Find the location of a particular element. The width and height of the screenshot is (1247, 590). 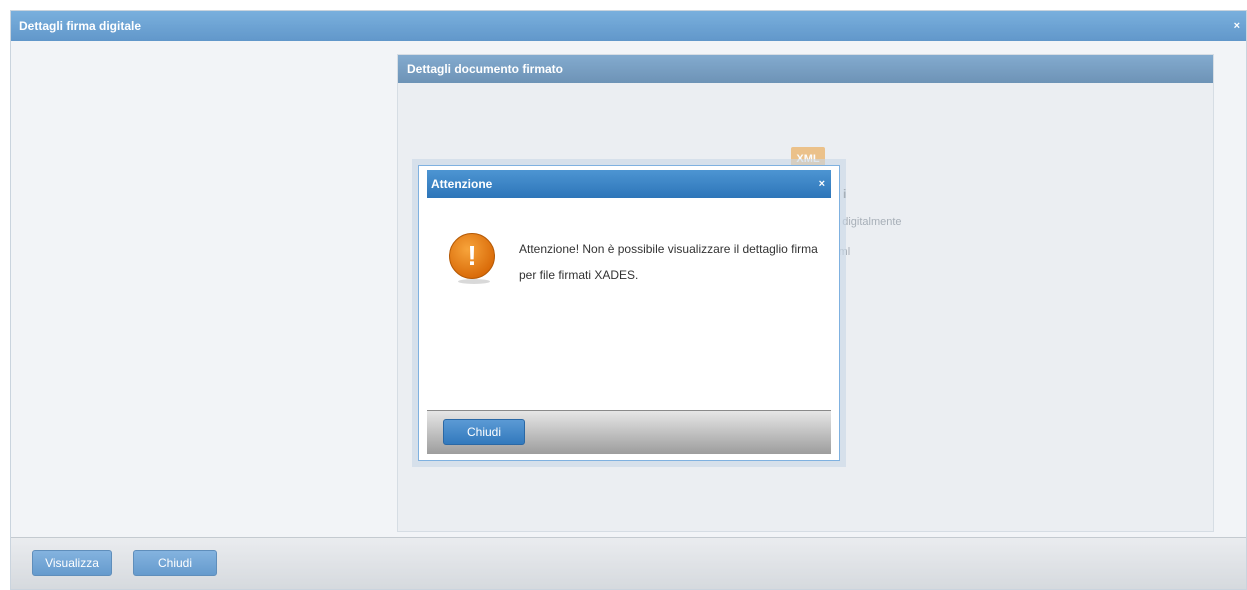

dialog-title: Attenzione is located at coordinates (462, 184).